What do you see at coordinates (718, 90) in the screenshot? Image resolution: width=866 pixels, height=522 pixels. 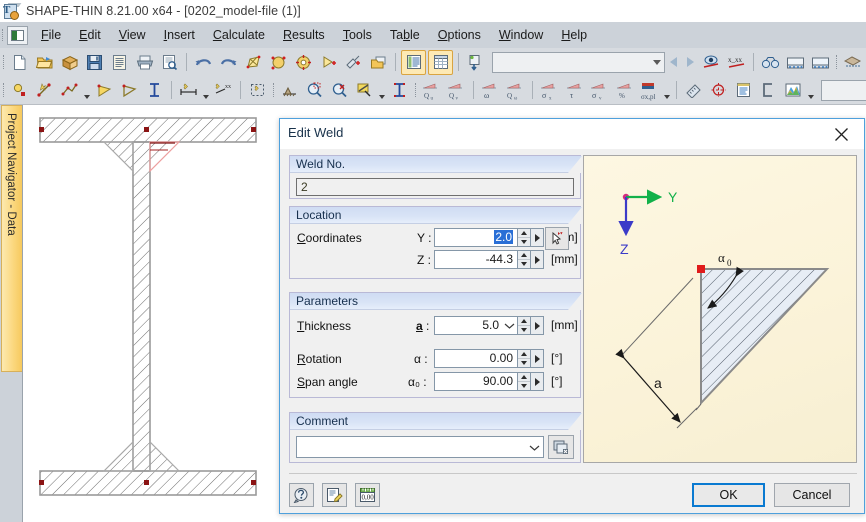 I see `center-icon` at bounding box center [718, 90].